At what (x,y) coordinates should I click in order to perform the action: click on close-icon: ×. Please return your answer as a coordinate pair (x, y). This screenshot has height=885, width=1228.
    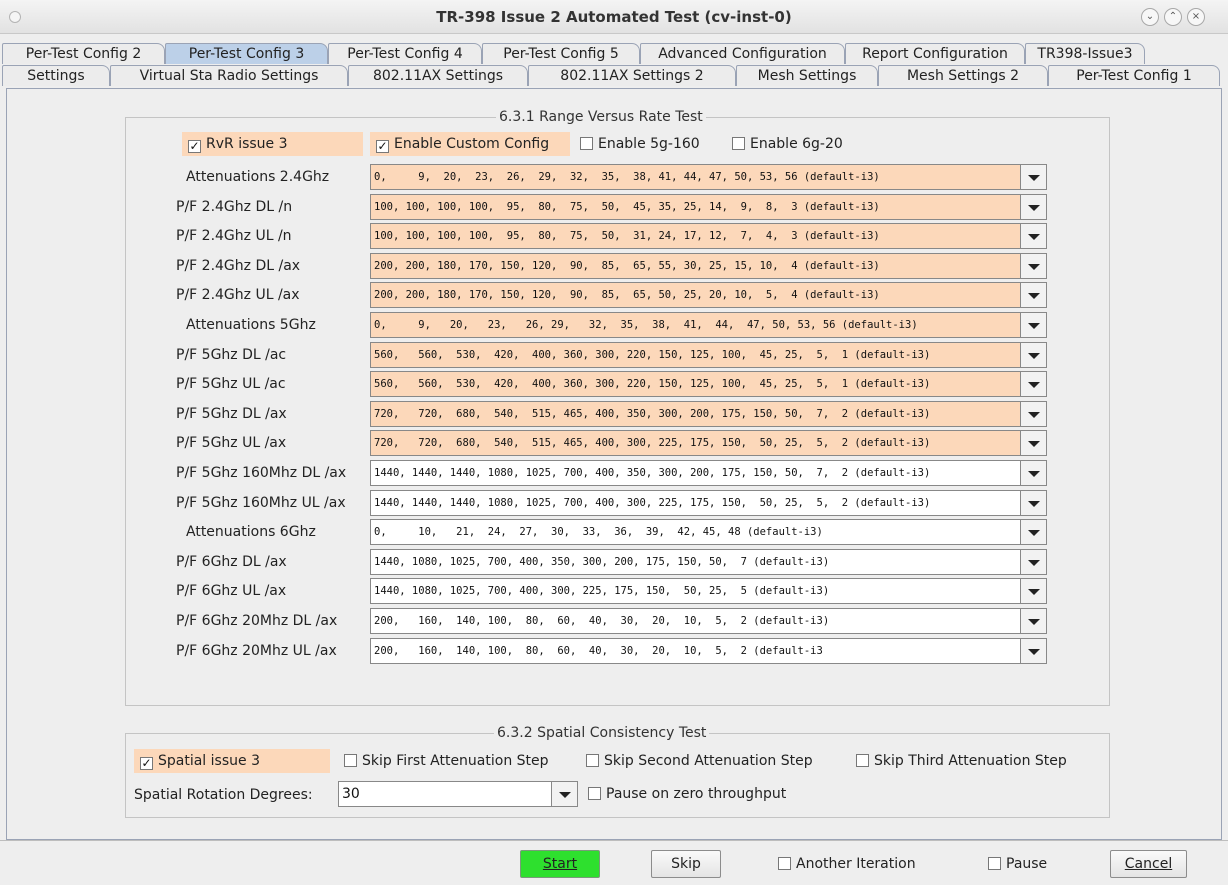
    Looking at the image, I should click on (1196, 17).